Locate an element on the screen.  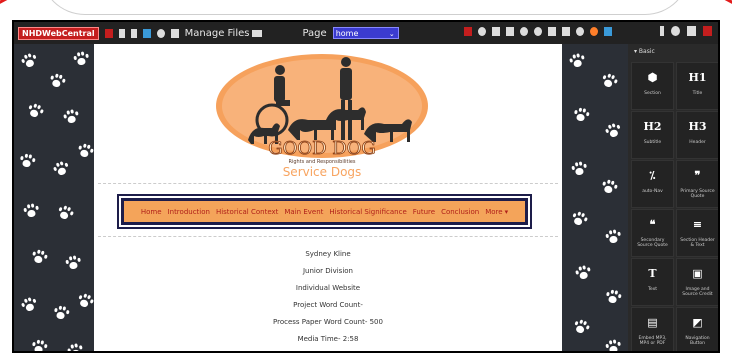
red-line-right is located at coordinates (710, 4).